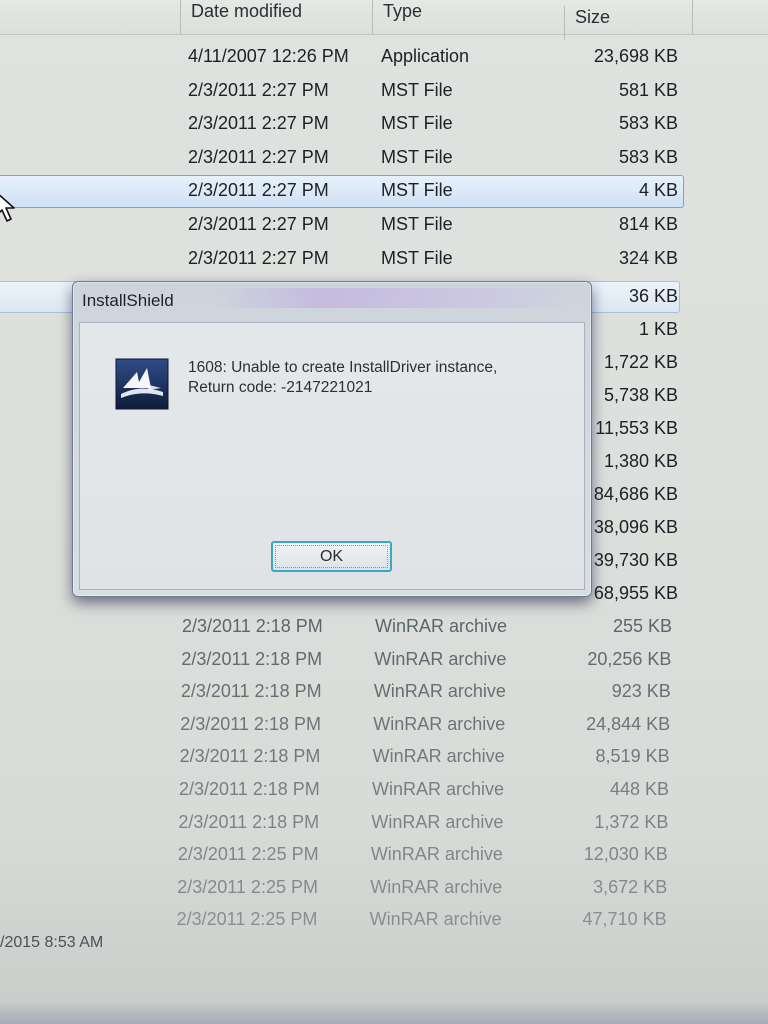 The height and width of the screenshot is (1024, 768). What do you see at coordinates (639, 789) in the screenshot?
I see `file-size: 448 KB` at bounding box center [639, 789].